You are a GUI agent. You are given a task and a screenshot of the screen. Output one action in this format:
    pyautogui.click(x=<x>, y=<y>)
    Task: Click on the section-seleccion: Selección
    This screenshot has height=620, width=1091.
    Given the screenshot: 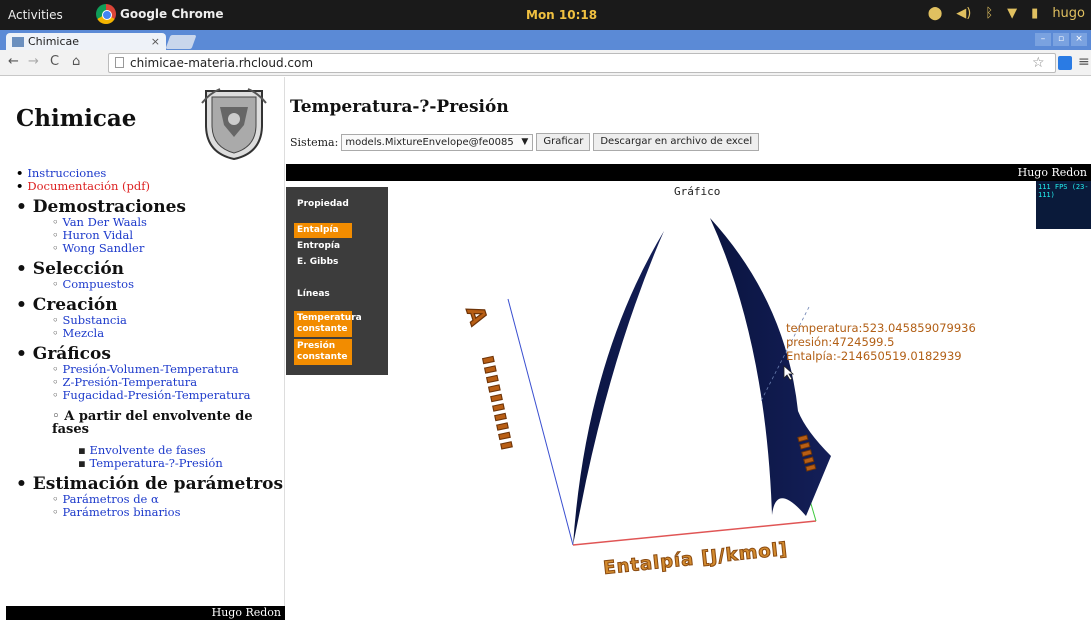 What is the action you would take?
    pyautogui.click(x=150, y=269)
    